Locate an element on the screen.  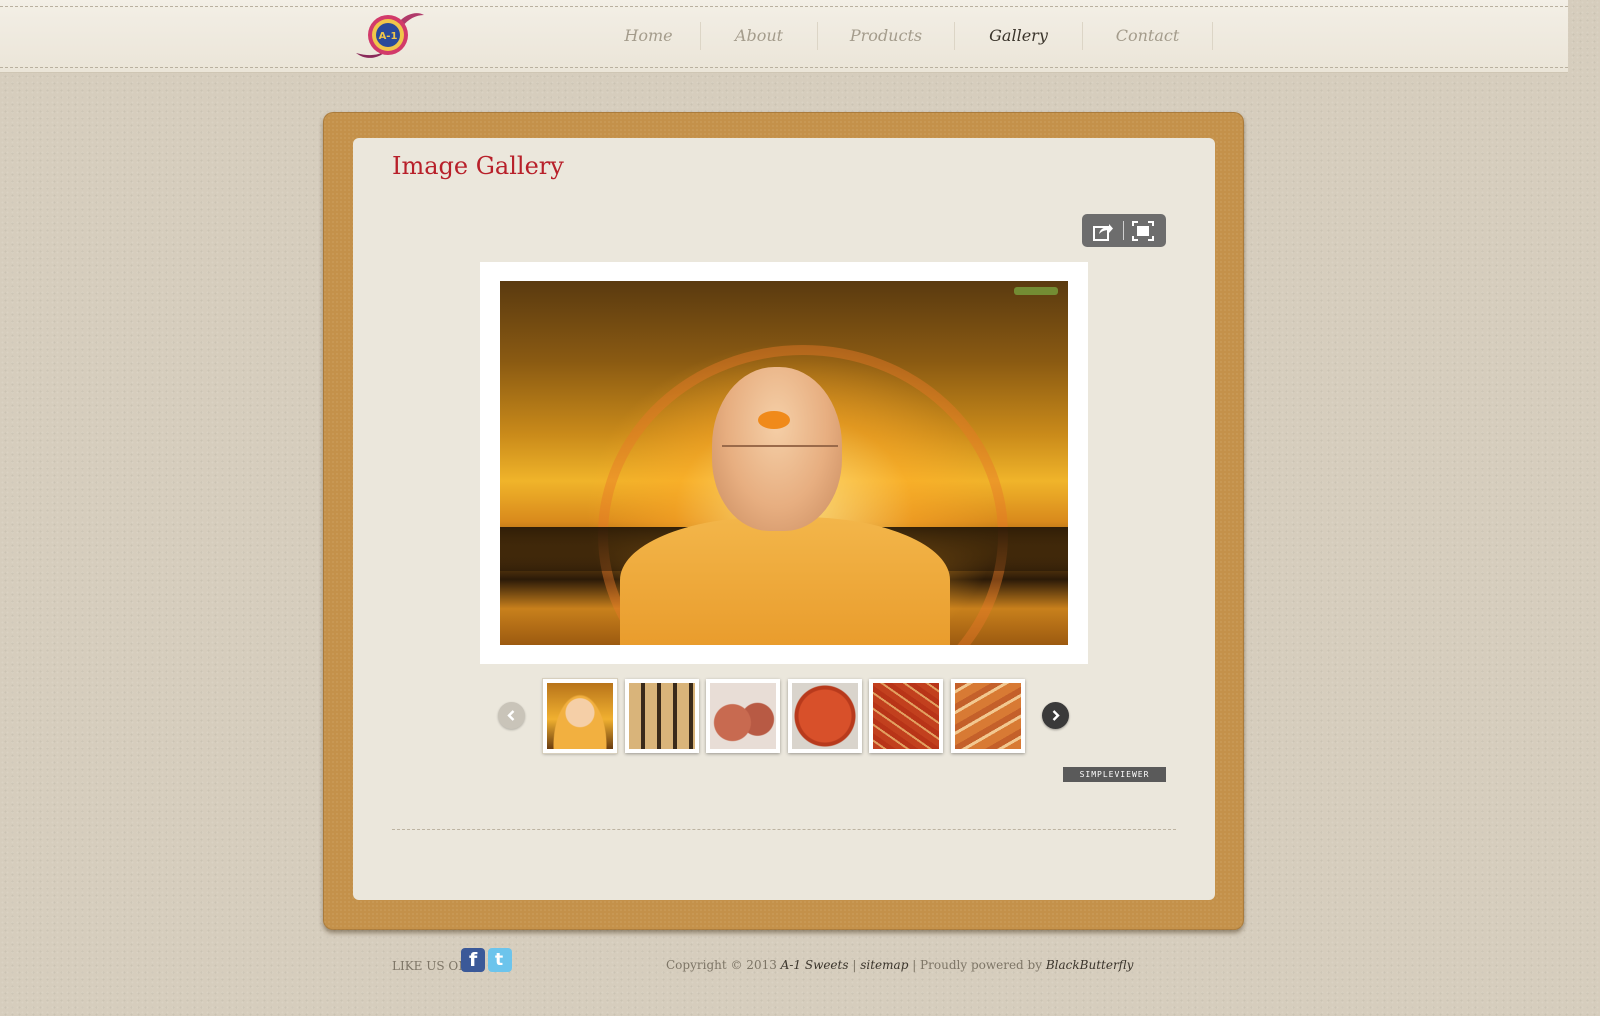
sitemap-link: sitemap is located at coordinates (884, 965).